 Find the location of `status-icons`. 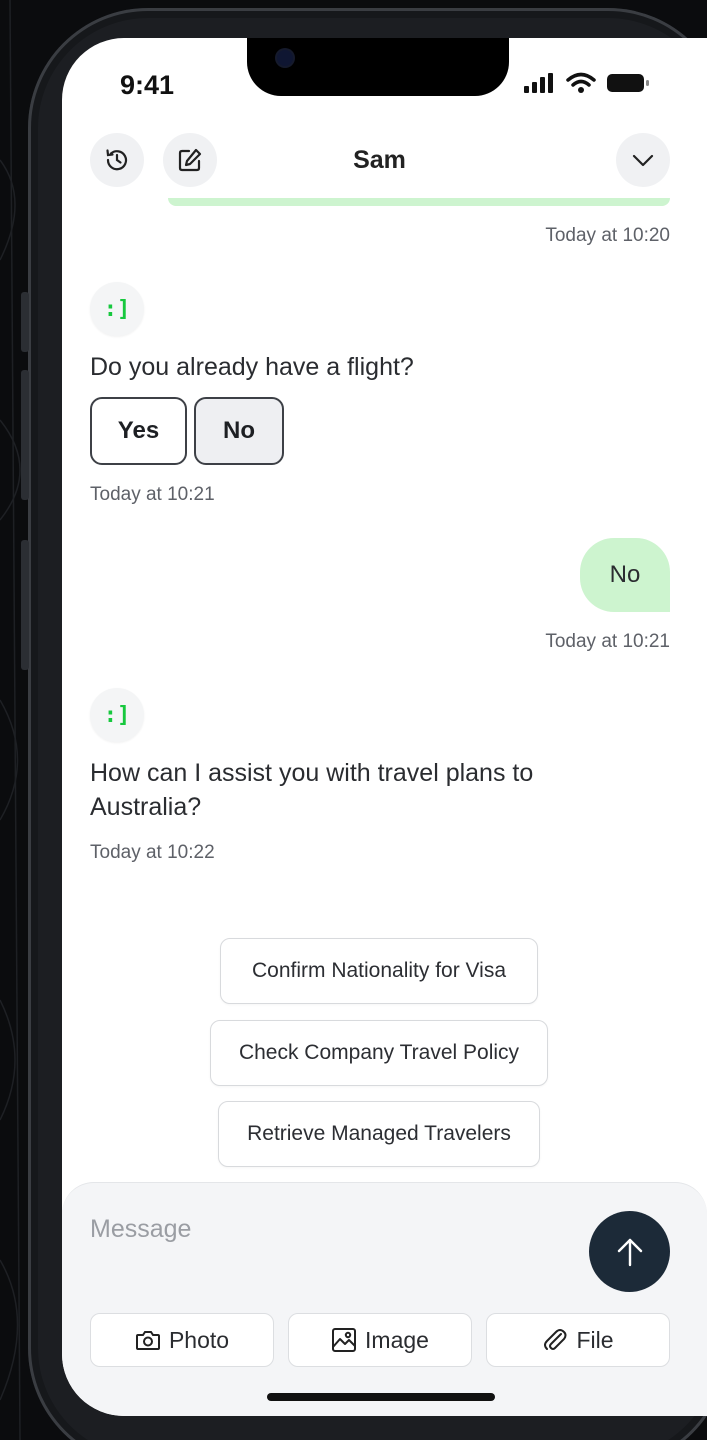

status-icons is located at coordinates (587, 83).